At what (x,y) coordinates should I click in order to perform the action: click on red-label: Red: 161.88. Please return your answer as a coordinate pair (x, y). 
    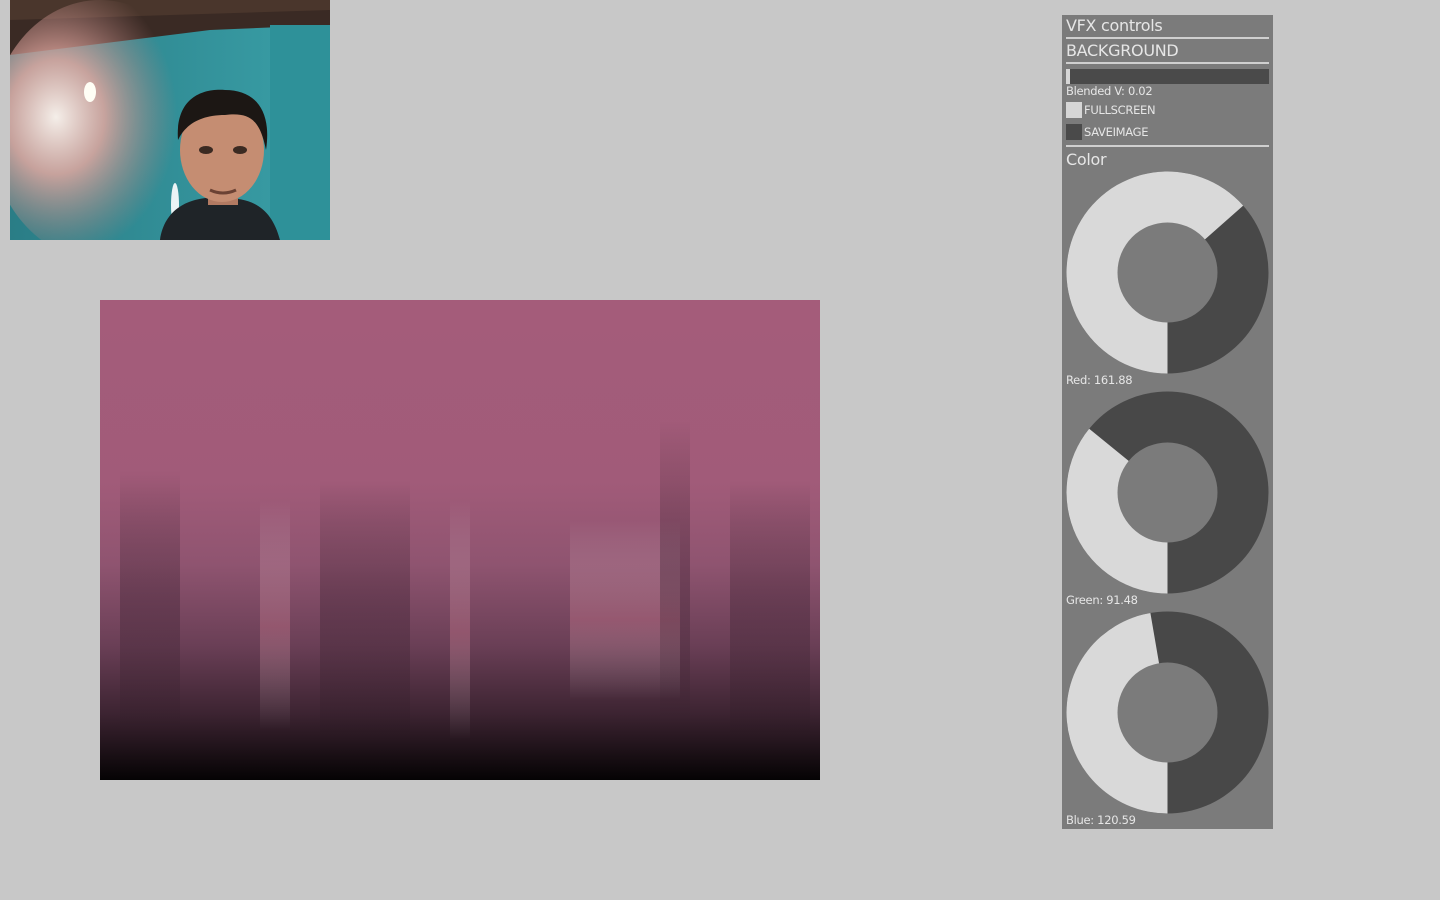
    Looking at the image, I should click on (1099, 380).